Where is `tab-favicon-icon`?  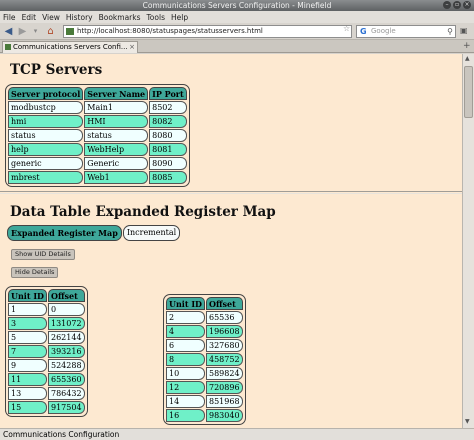
tab-favicon-icon is located at coordinates (8, 47).